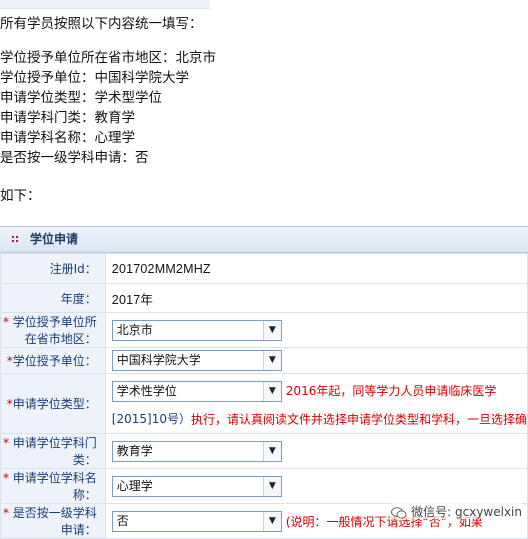 This screenshot has width=528, height=539. What do you see at coordinates (316, 268) in the screenshot?
I see `reg-id-value: 201702MM2MHZ` at bounding box center [316, 268].